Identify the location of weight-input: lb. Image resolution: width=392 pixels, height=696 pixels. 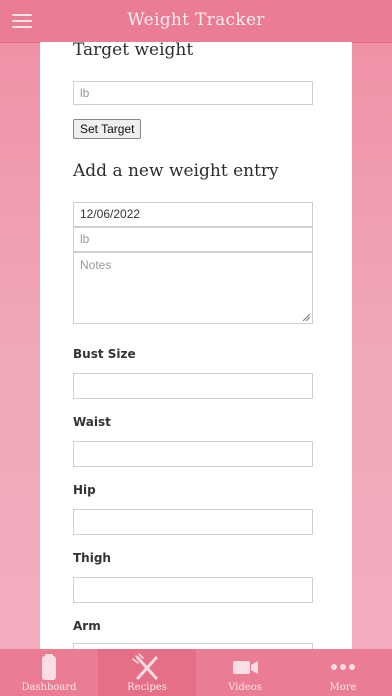
(193, 239).